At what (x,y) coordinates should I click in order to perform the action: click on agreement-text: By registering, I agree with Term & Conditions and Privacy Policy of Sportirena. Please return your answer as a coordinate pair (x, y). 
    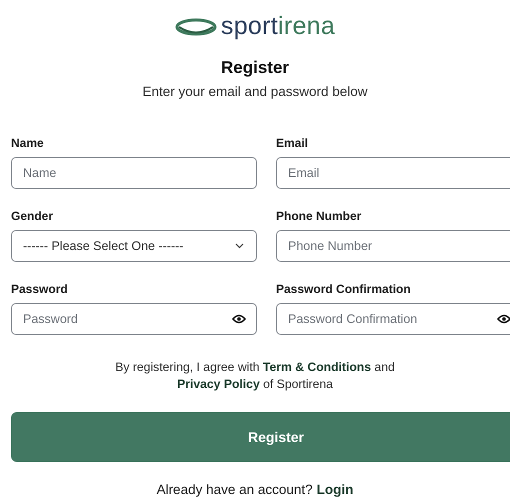
    Looking at the image, I should click on (255, 376).